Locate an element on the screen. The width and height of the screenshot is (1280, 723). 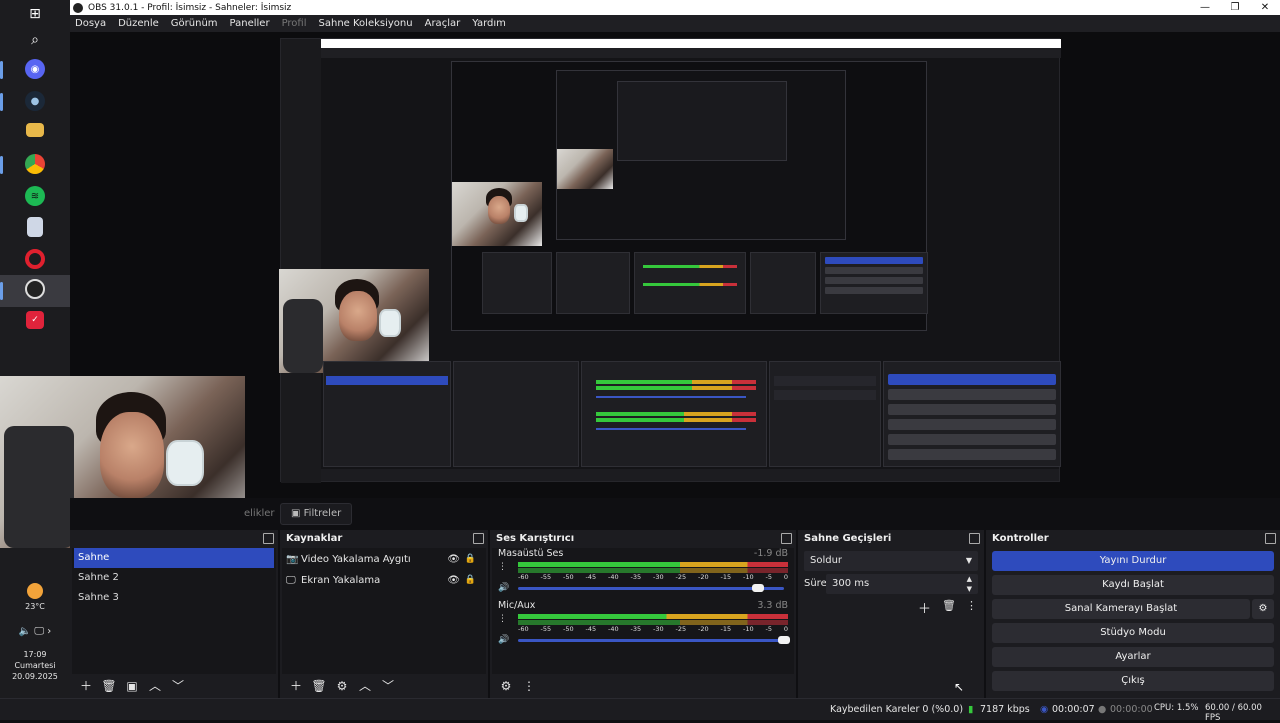
exit-button: Çıkış is located at coordinates (1133, 681).